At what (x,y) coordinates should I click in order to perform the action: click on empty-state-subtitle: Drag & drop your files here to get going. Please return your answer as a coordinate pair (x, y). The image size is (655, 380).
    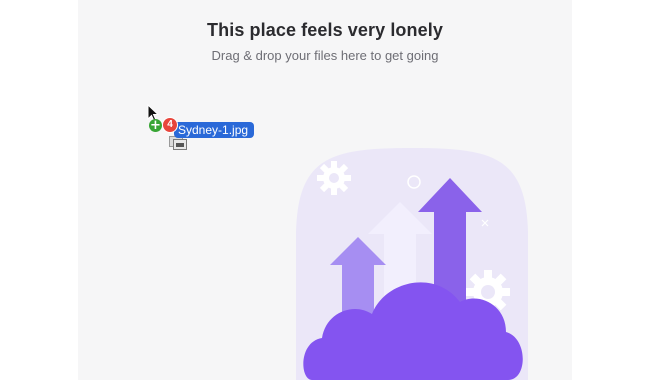
    Looking at the image, I should click on (325, 55).